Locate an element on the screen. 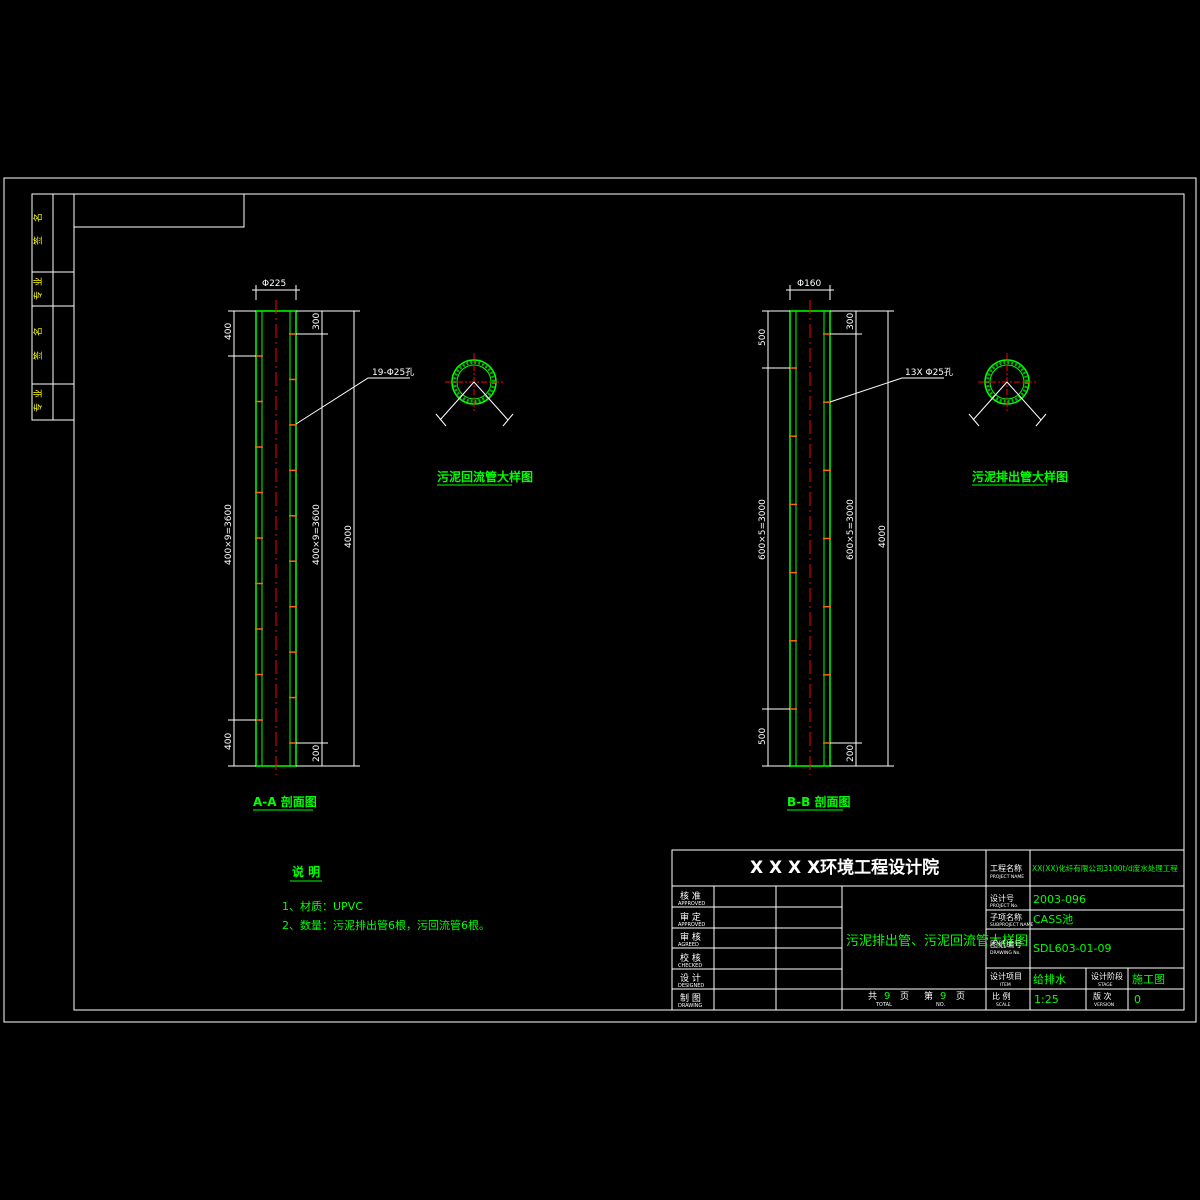 This screenshot has height=1200, width=1200. role-en-2: APPROVED is located at coordinates (691, 925).